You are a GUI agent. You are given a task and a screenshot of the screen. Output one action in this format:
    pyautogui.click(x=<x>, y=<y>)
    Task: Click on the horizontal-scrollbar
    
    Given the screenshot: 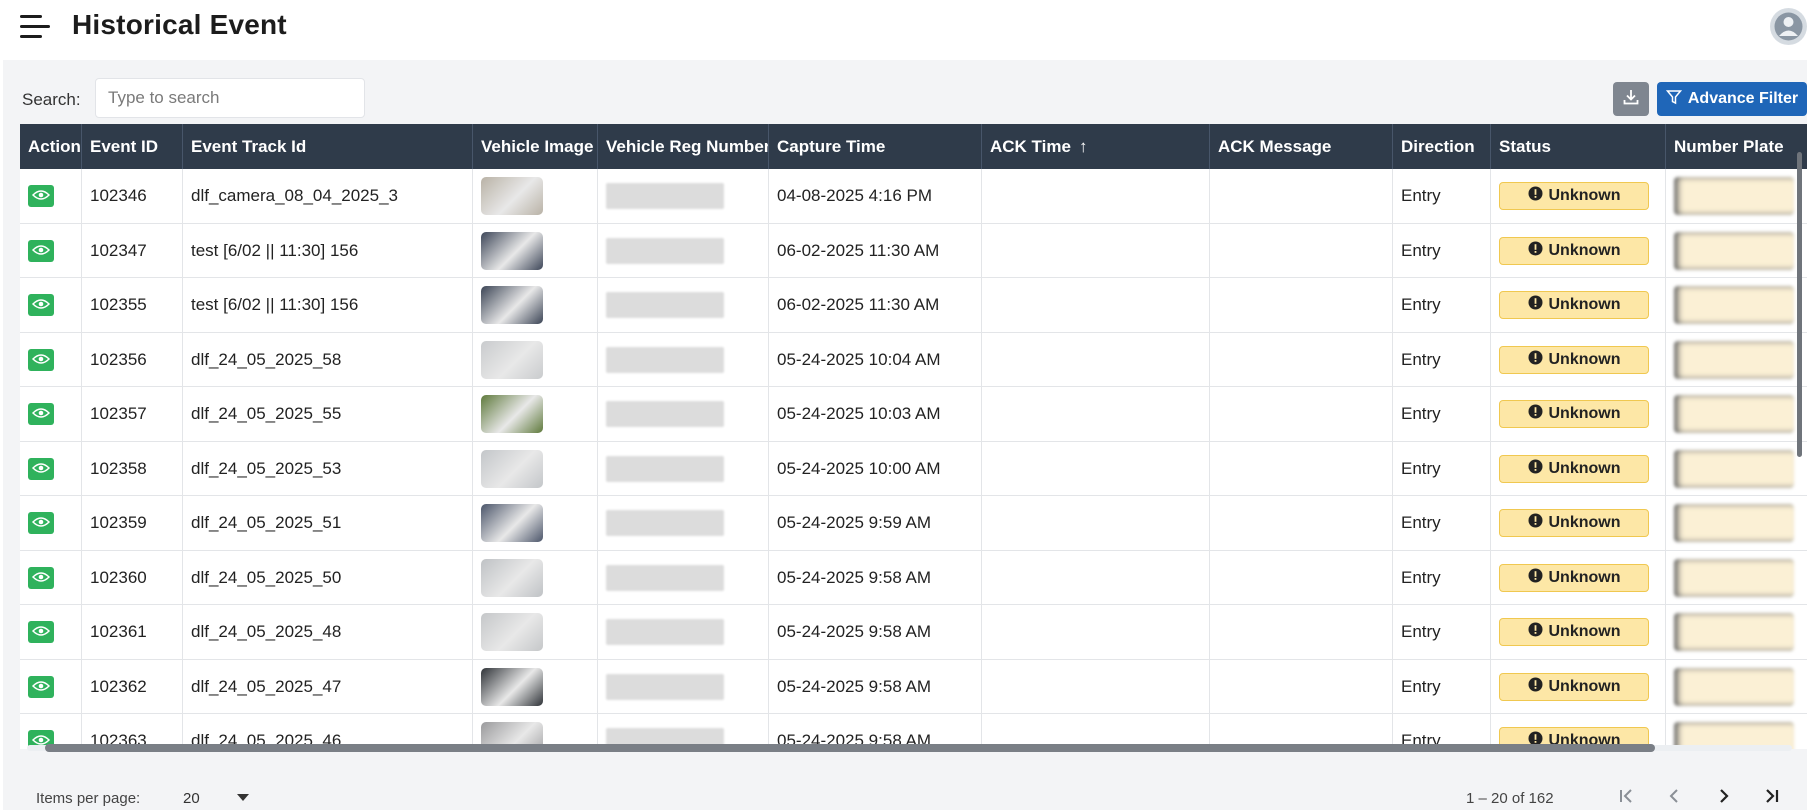 What is the action you would take?
    pyautogui.click(x=909, y=747)
    